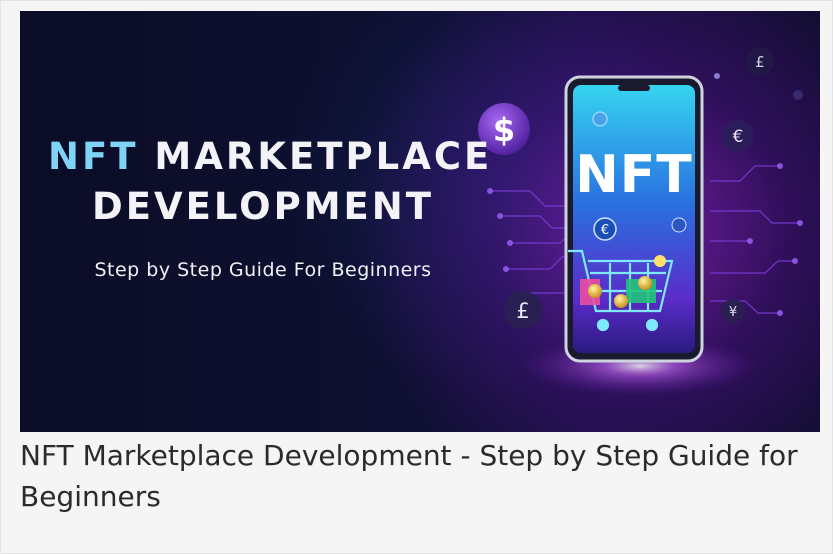 The width and height of the screenshot is (833, 554). Describe the element at coordinates (263, 270) in the screenshot. I see `banner-subheadline: Step by Step Guide For Beginners` at that location.